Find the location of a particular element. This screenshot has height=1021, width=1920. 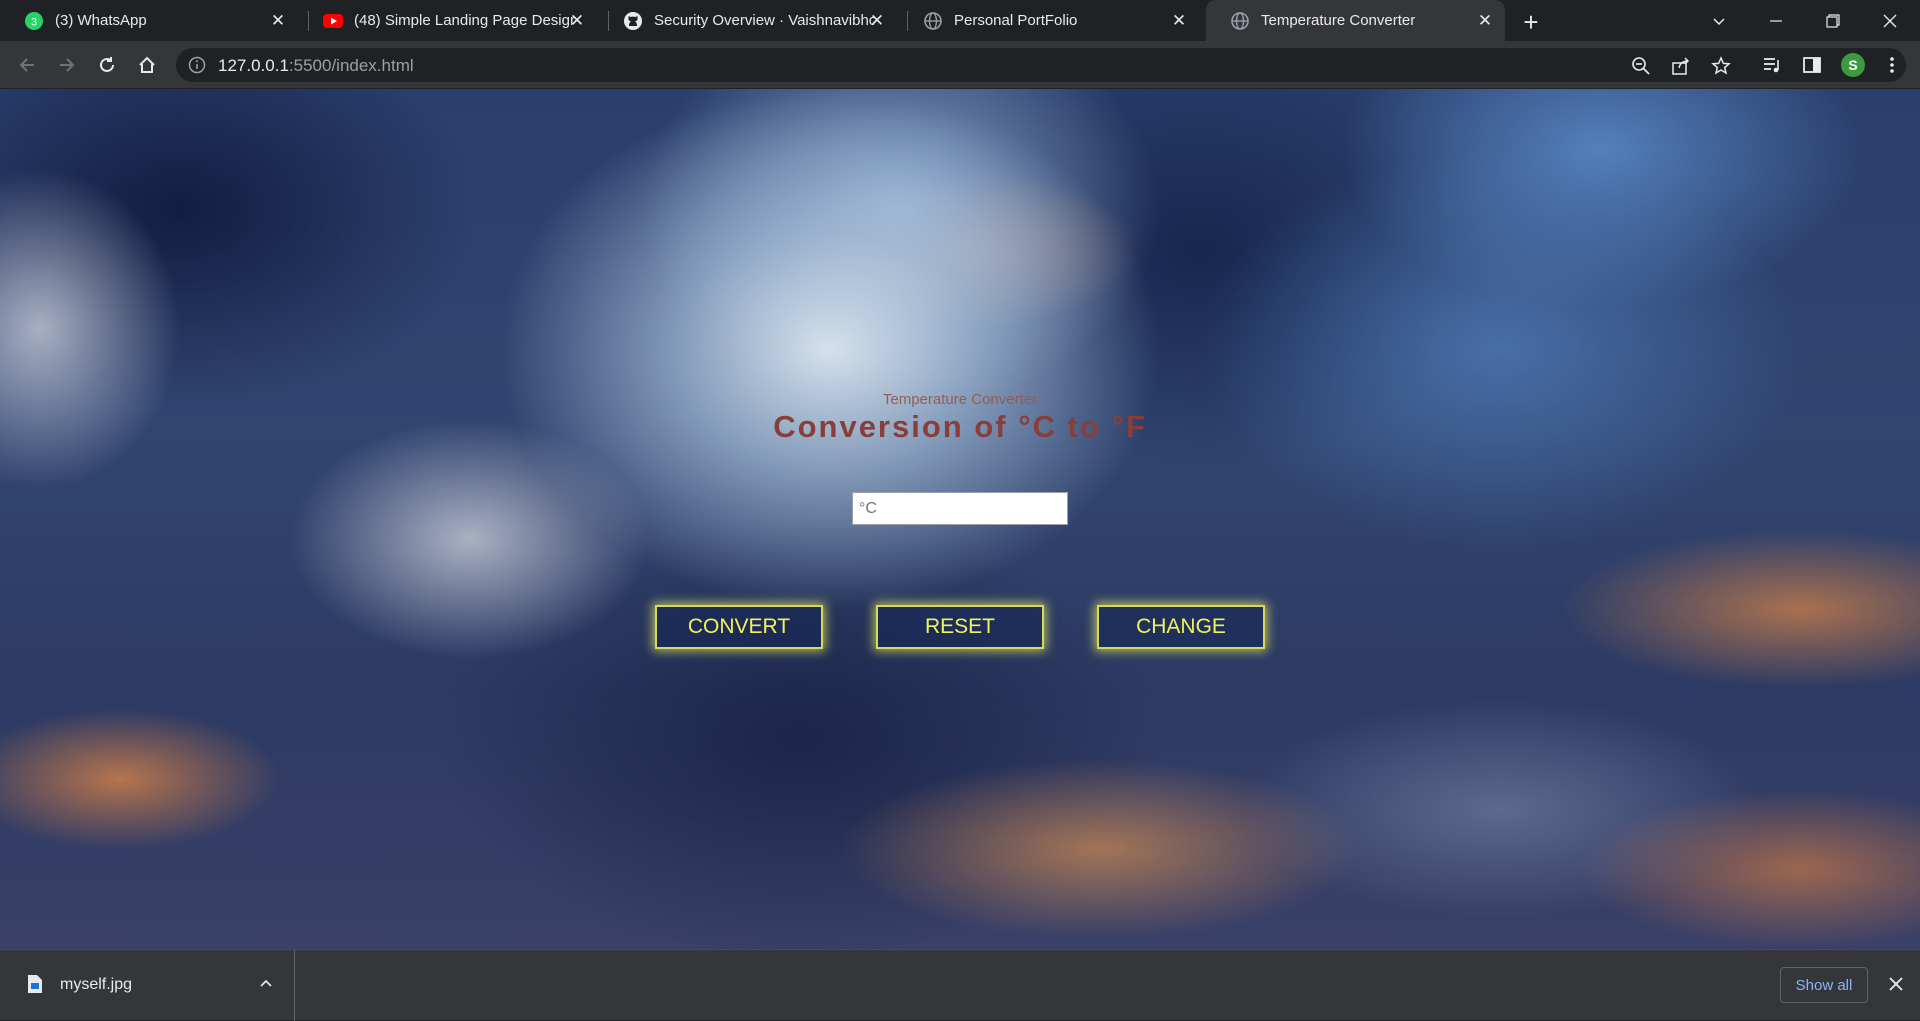

forward-button is located at coordinates (67, 65).